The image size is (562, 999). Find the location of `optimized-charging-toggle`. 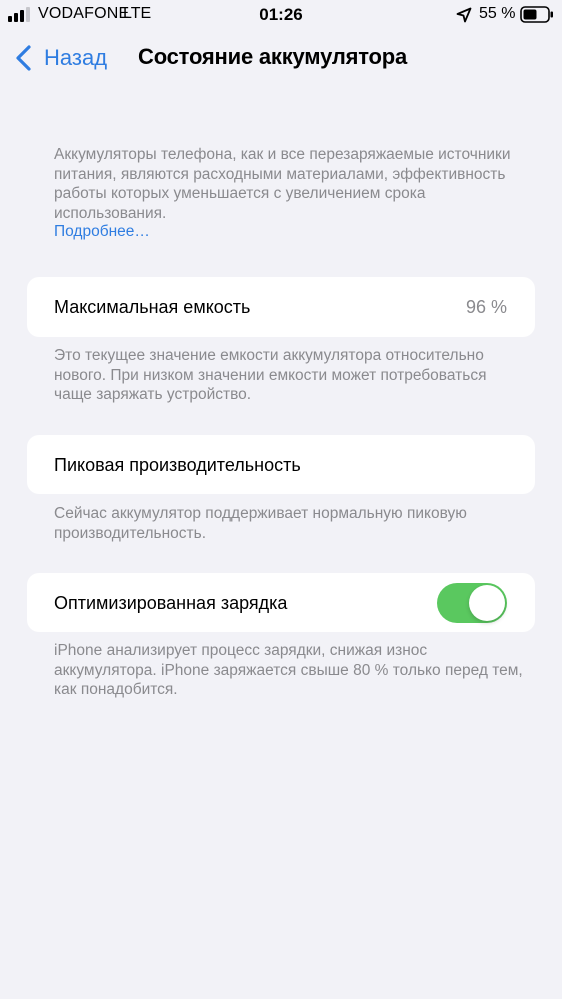

optimized-charging-toggle is located at coordinates (472, 603).